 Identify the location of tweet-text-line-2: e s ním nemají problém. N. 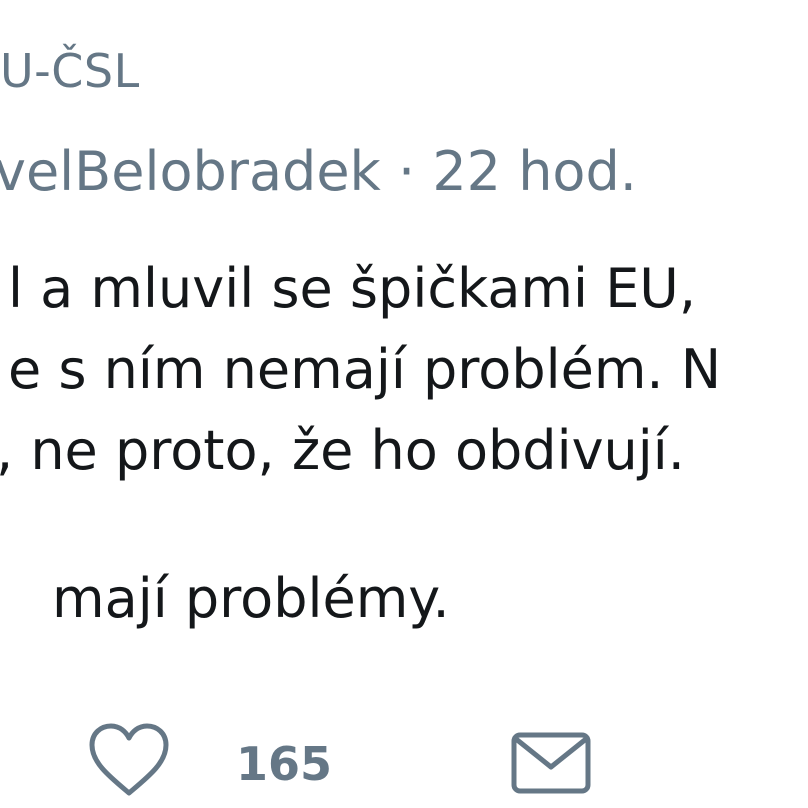
(365, 369).